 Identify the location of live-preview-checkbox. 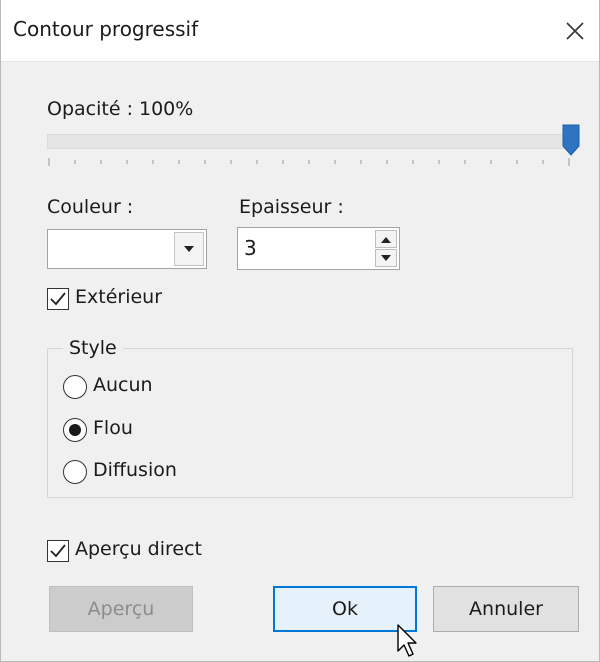
(58, 551).